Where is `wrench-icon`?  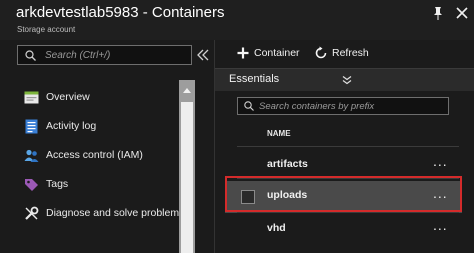 wrench-icon is located at coordinates (32, 213).